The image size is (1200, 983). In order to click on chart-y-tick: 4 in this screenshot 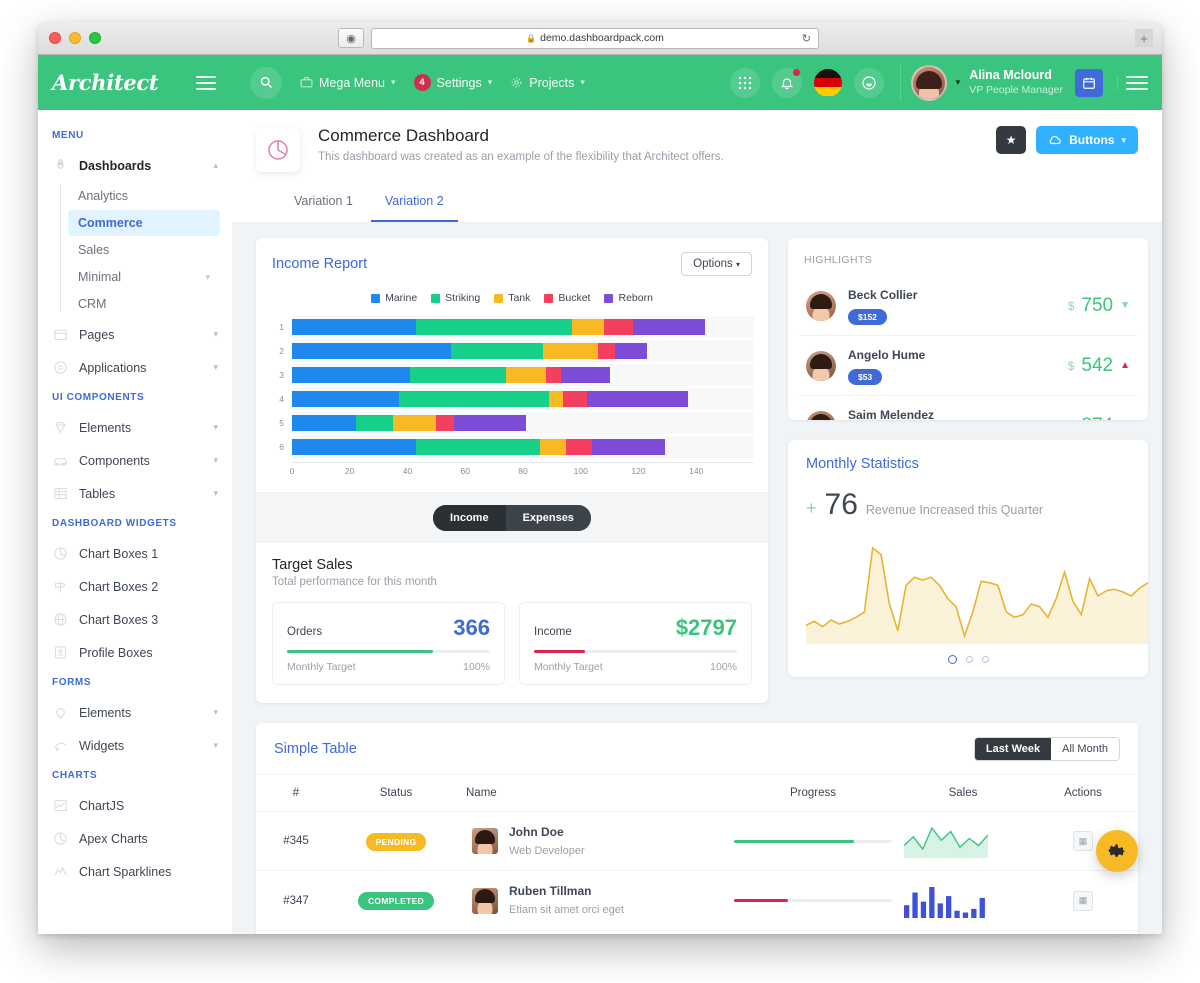, I will do `click(281, 399)`.